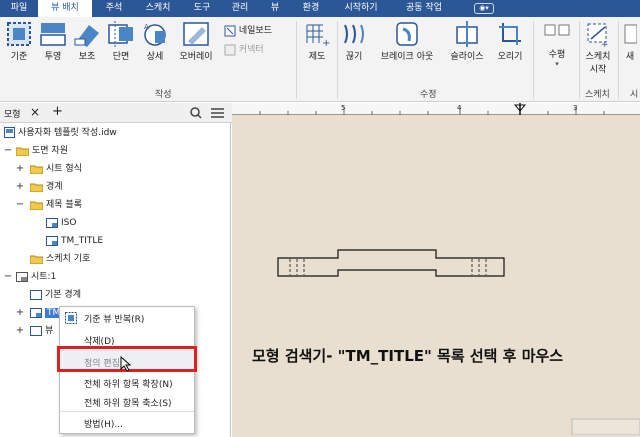 Image resolution: width=640 pixels, height=437 pixels. I want to click on ruler-label: 3, so click(575, 108).